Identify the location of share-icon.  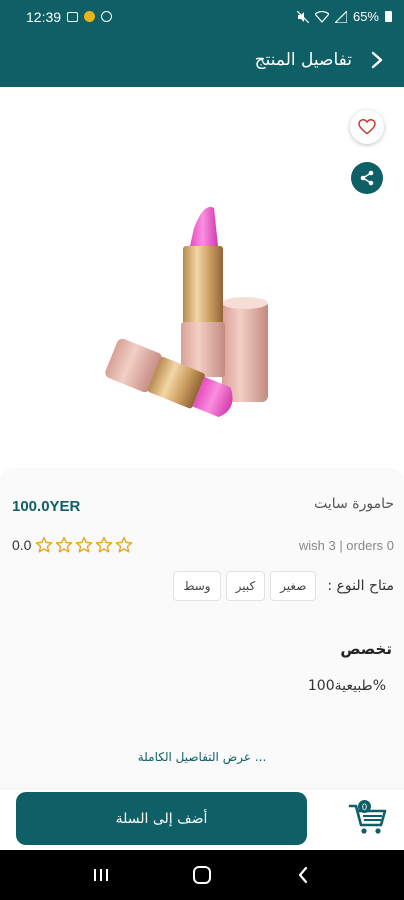
(367, 178).